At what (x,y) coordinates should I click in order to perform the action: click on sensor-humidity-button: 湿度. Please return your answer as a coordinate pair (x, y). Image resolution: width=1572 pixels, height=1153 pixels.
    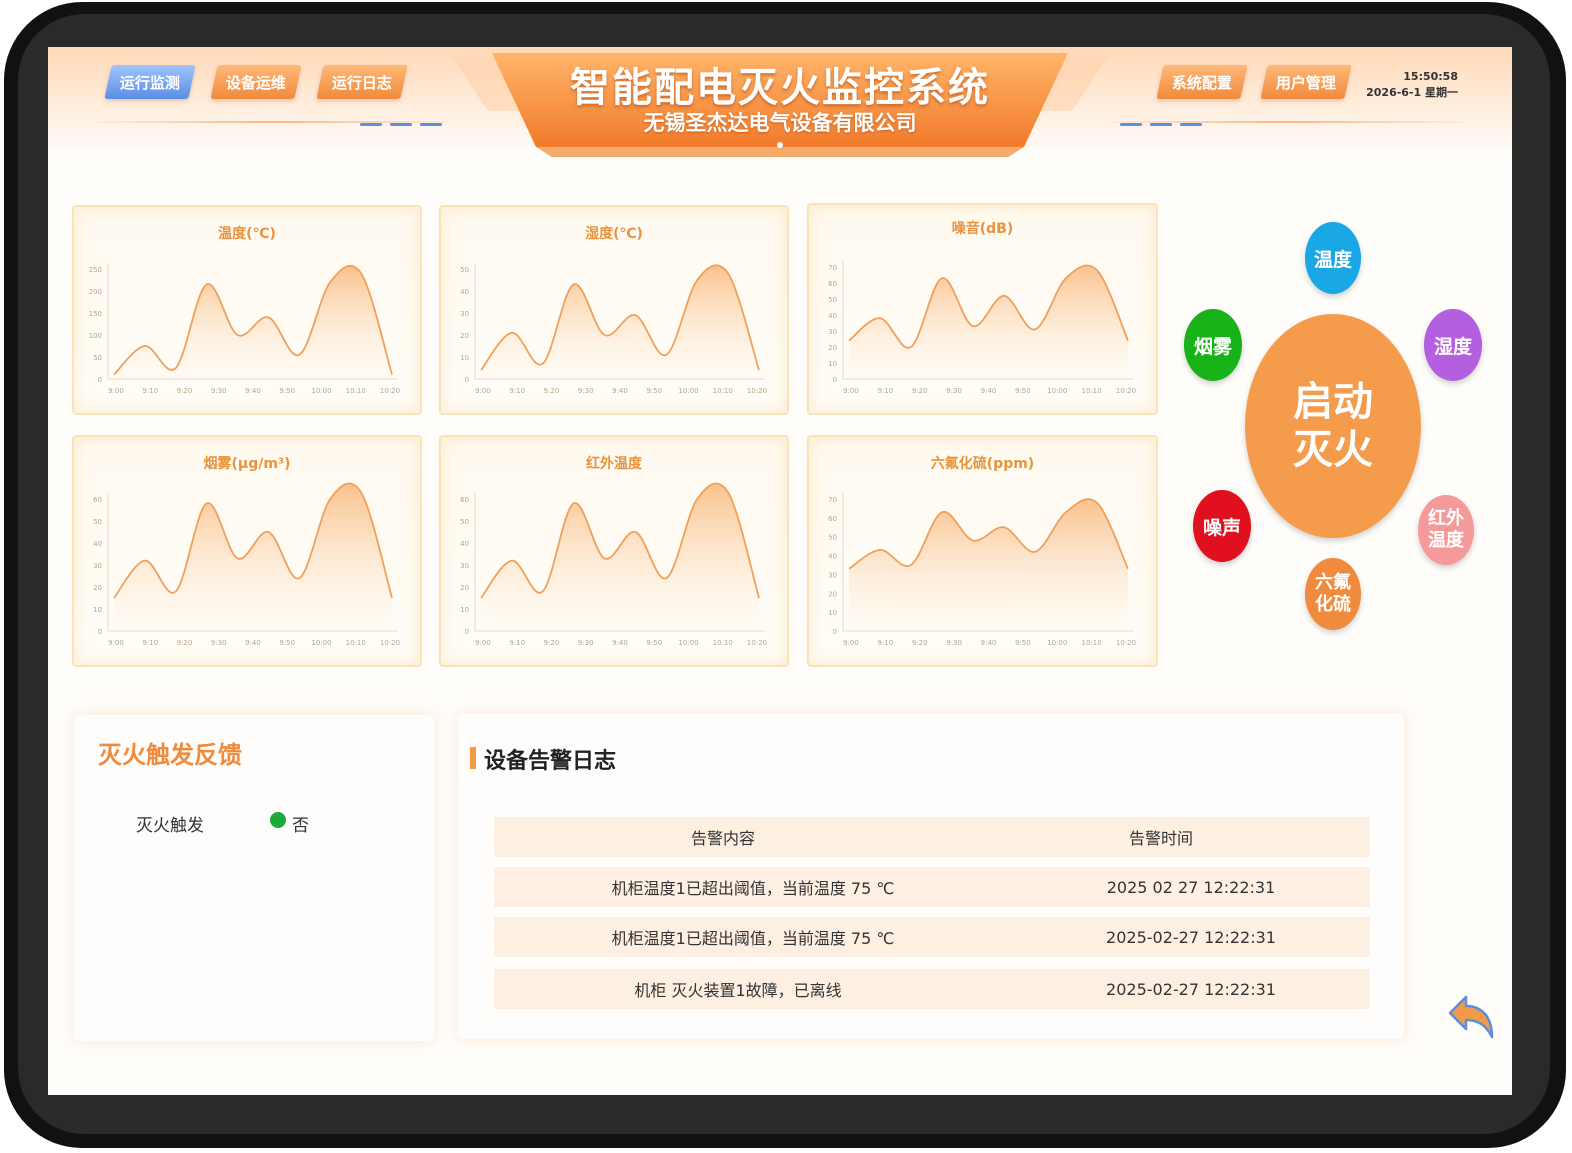
    Looking at the image, I should click on (1453, 345).